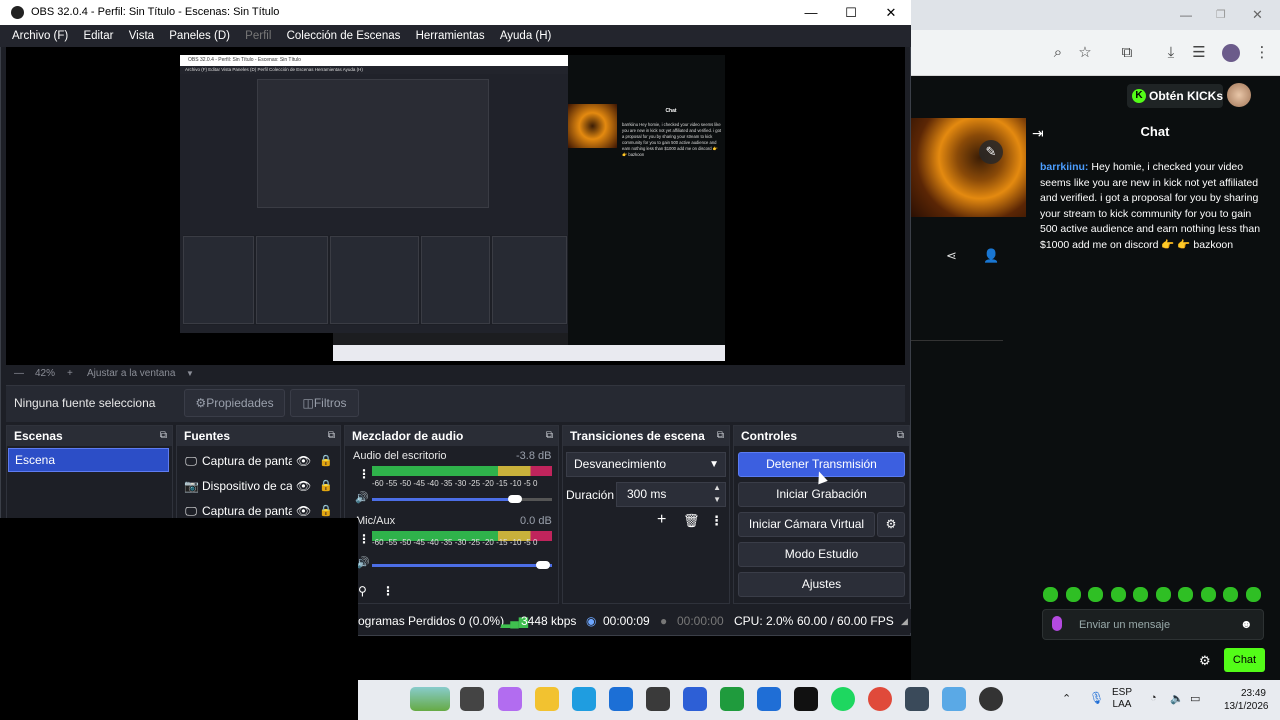  Describe the element at coordinates (671, 494) in the screenshot. I see `duration-input: 300 ms ▲ ▼` at that location.